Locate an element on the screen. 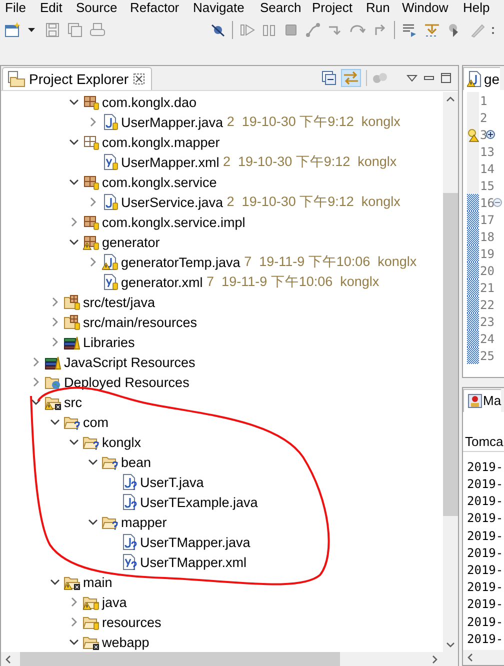 This screenshot has height=666, width=504. tree-item: src is located at coordinates (222, 402).